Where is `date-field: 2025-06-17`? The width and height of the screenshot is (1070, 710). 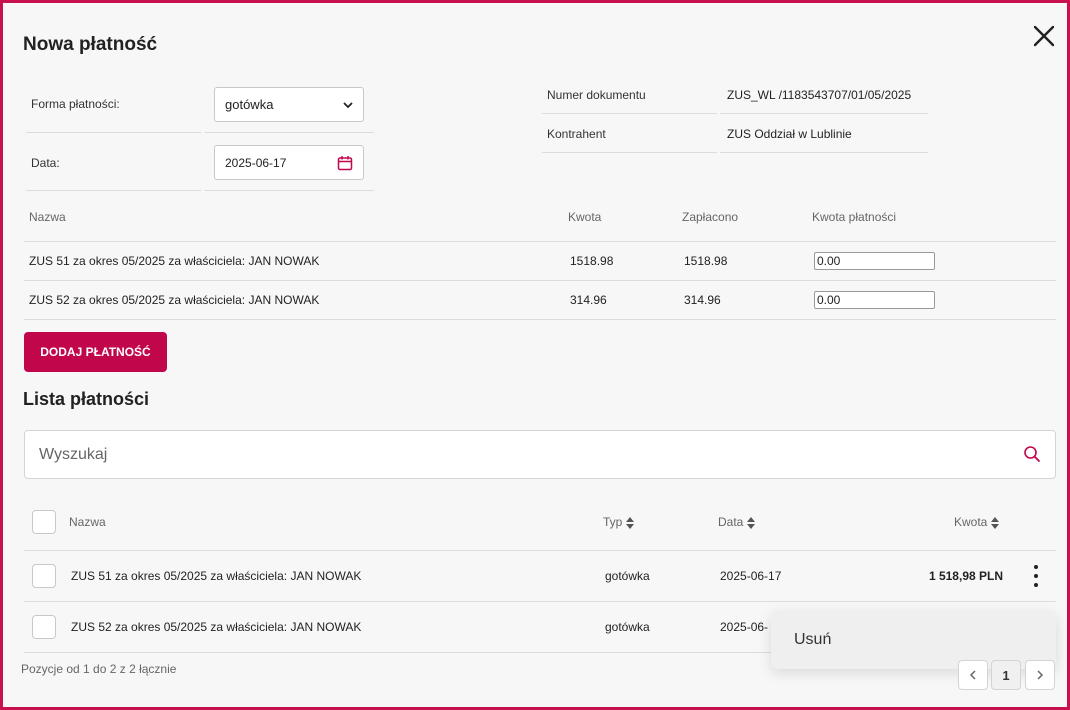
date-field: 2025-06-17 is located at coordinates (289, 162).